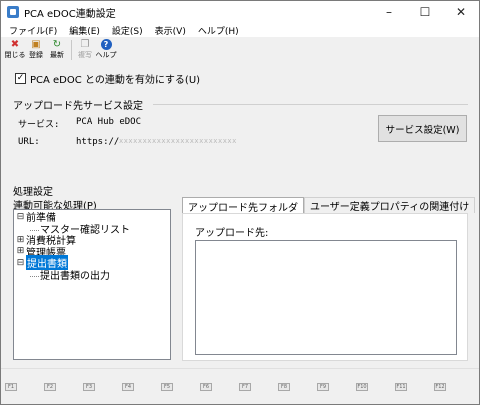  I want to click on close-icon: ✖, so click(15, 44).